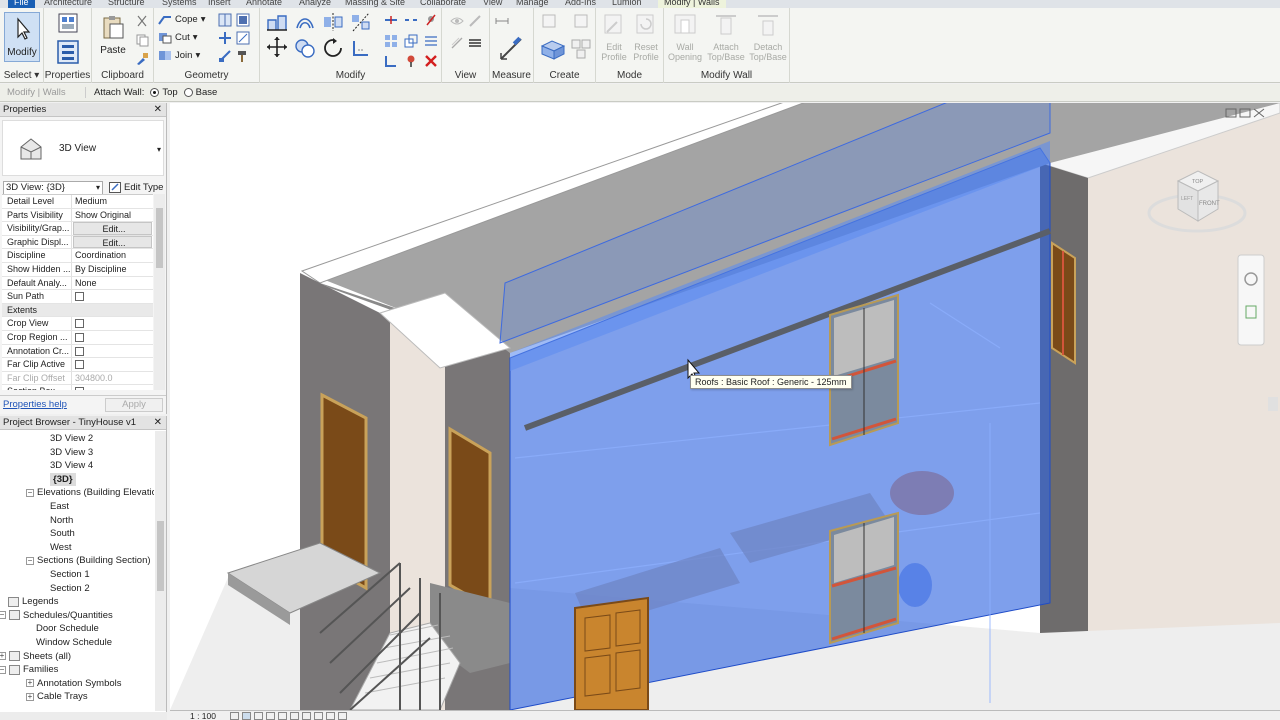 This screenshot has height=720, width=1280. I want to click on create-parts-icon, so click(581, 21).